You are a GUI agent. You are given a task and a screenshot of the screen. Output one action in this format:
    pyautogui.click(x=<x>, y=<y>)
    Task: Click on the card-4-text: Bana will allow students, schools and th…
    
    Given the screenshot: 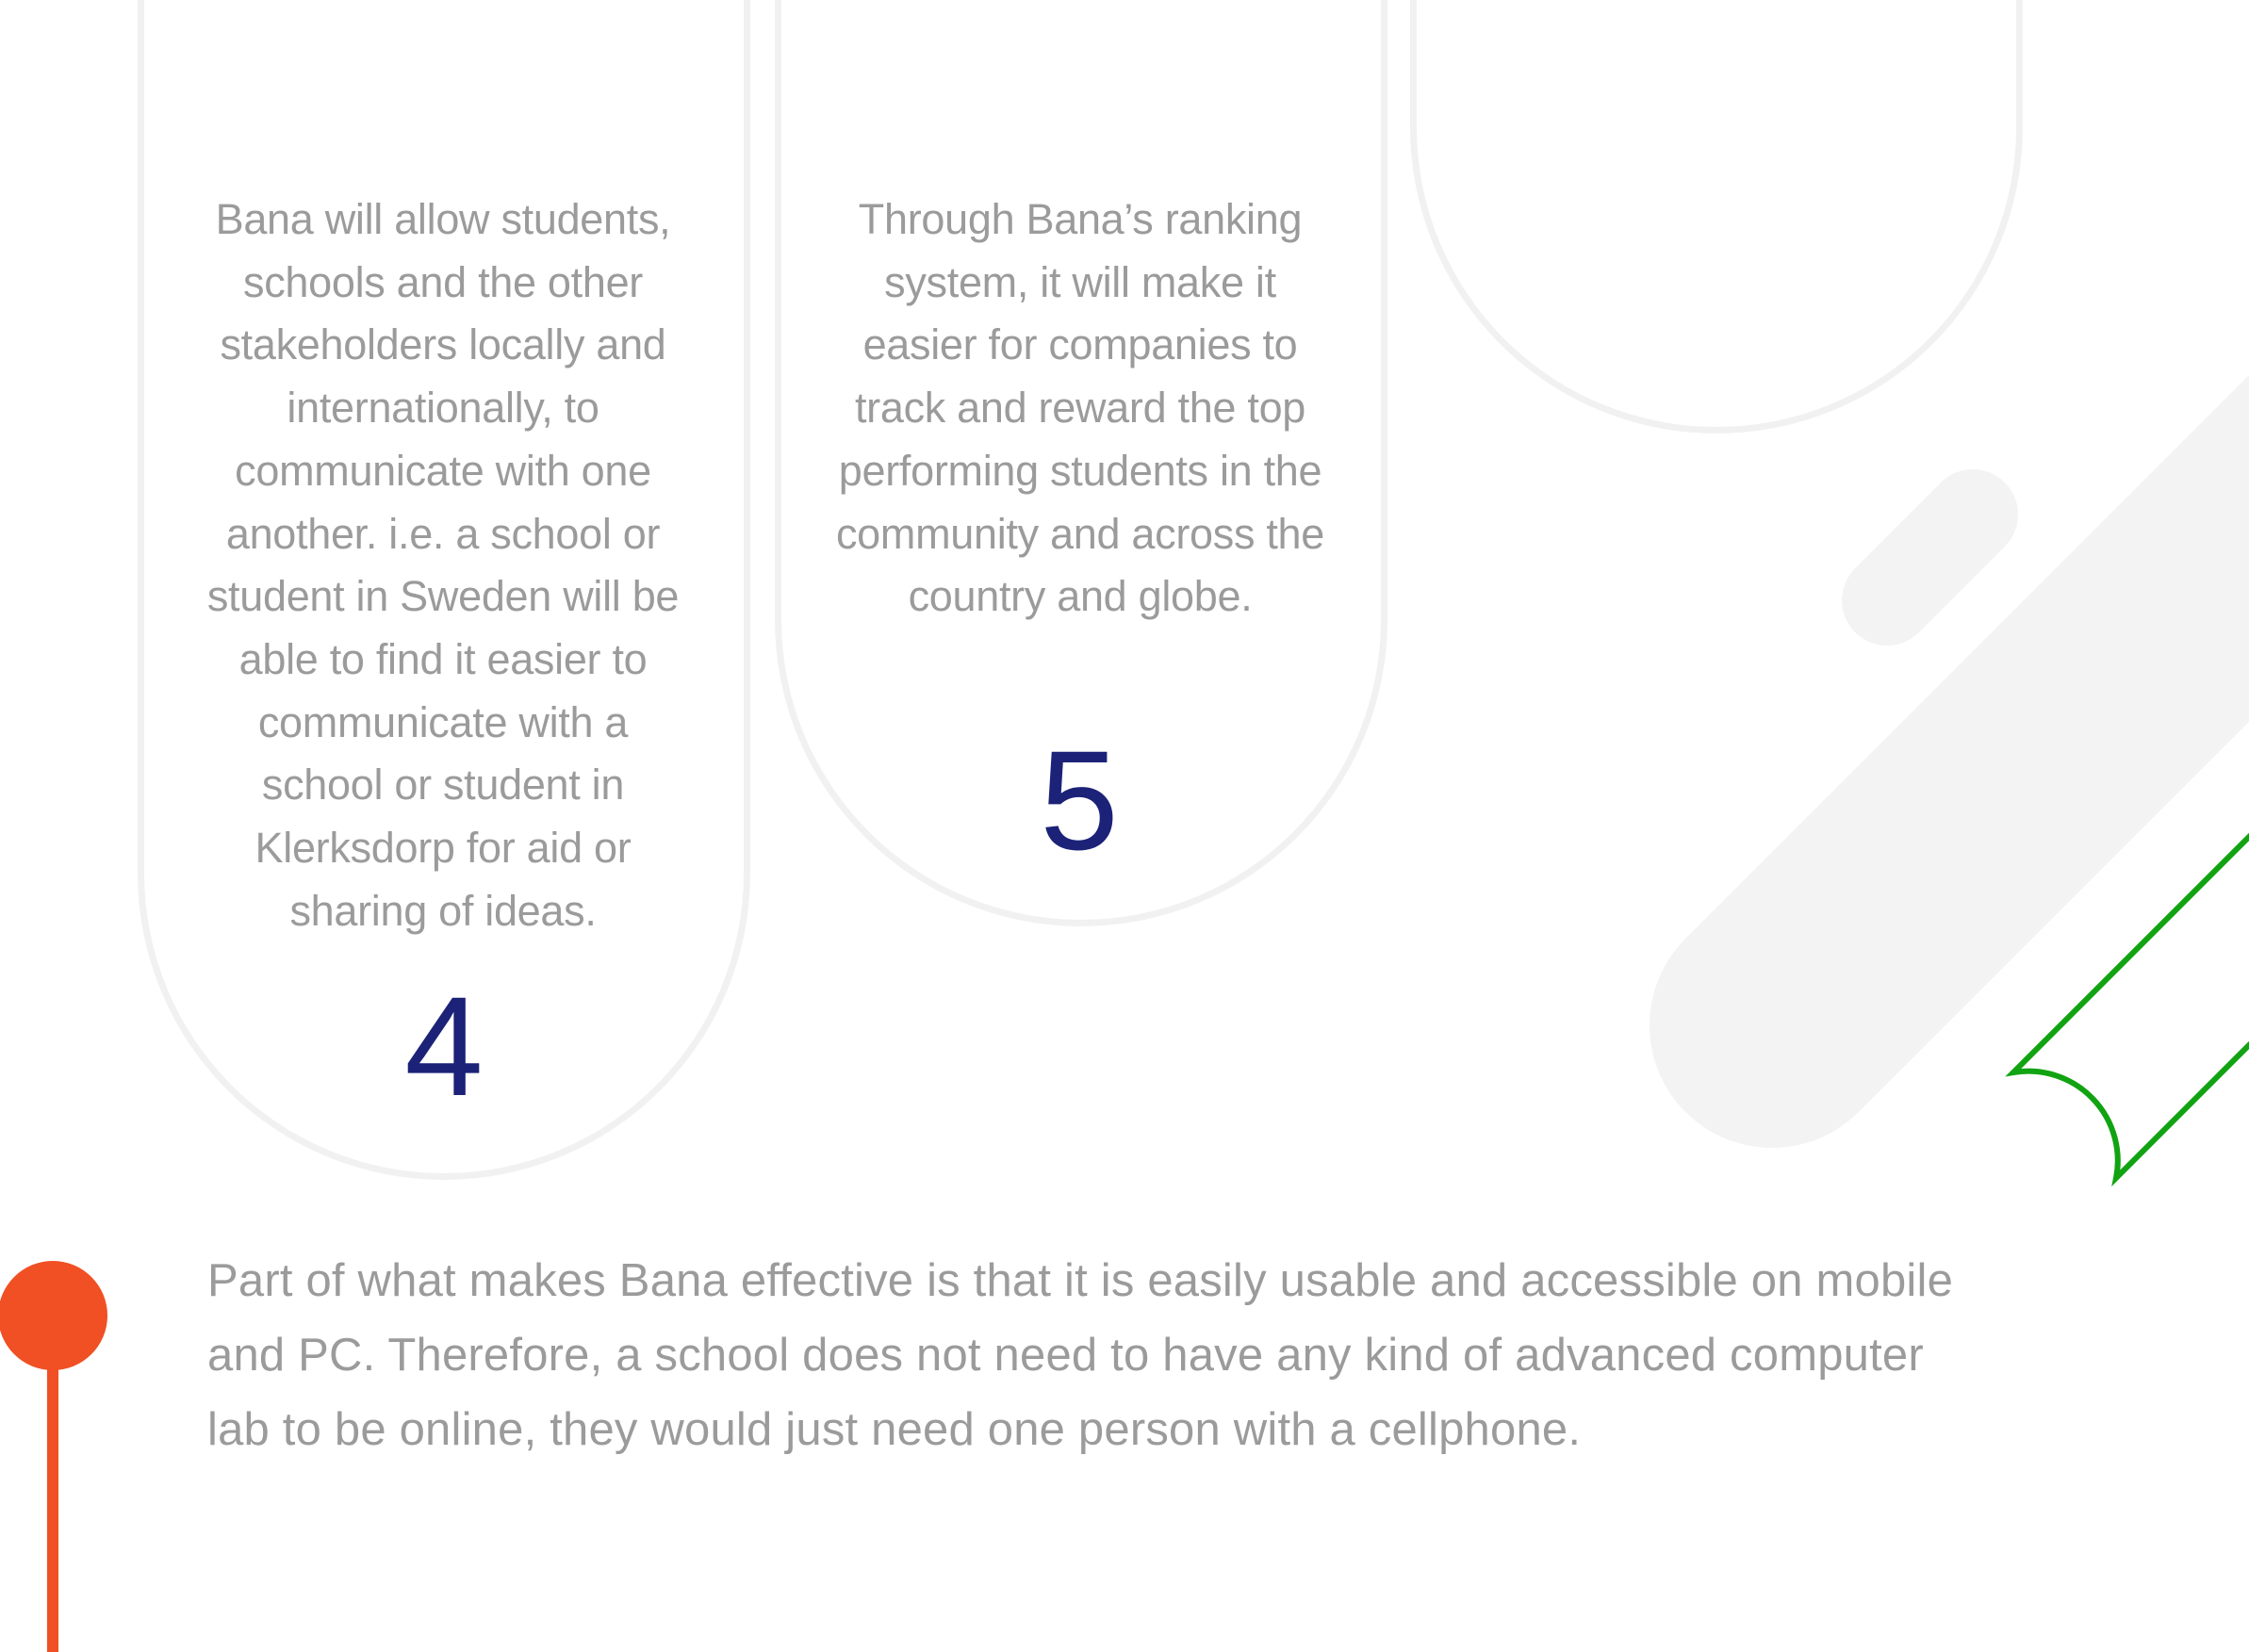 What is the action you would take?
    pyautogui.click(x=443, y=565)
    